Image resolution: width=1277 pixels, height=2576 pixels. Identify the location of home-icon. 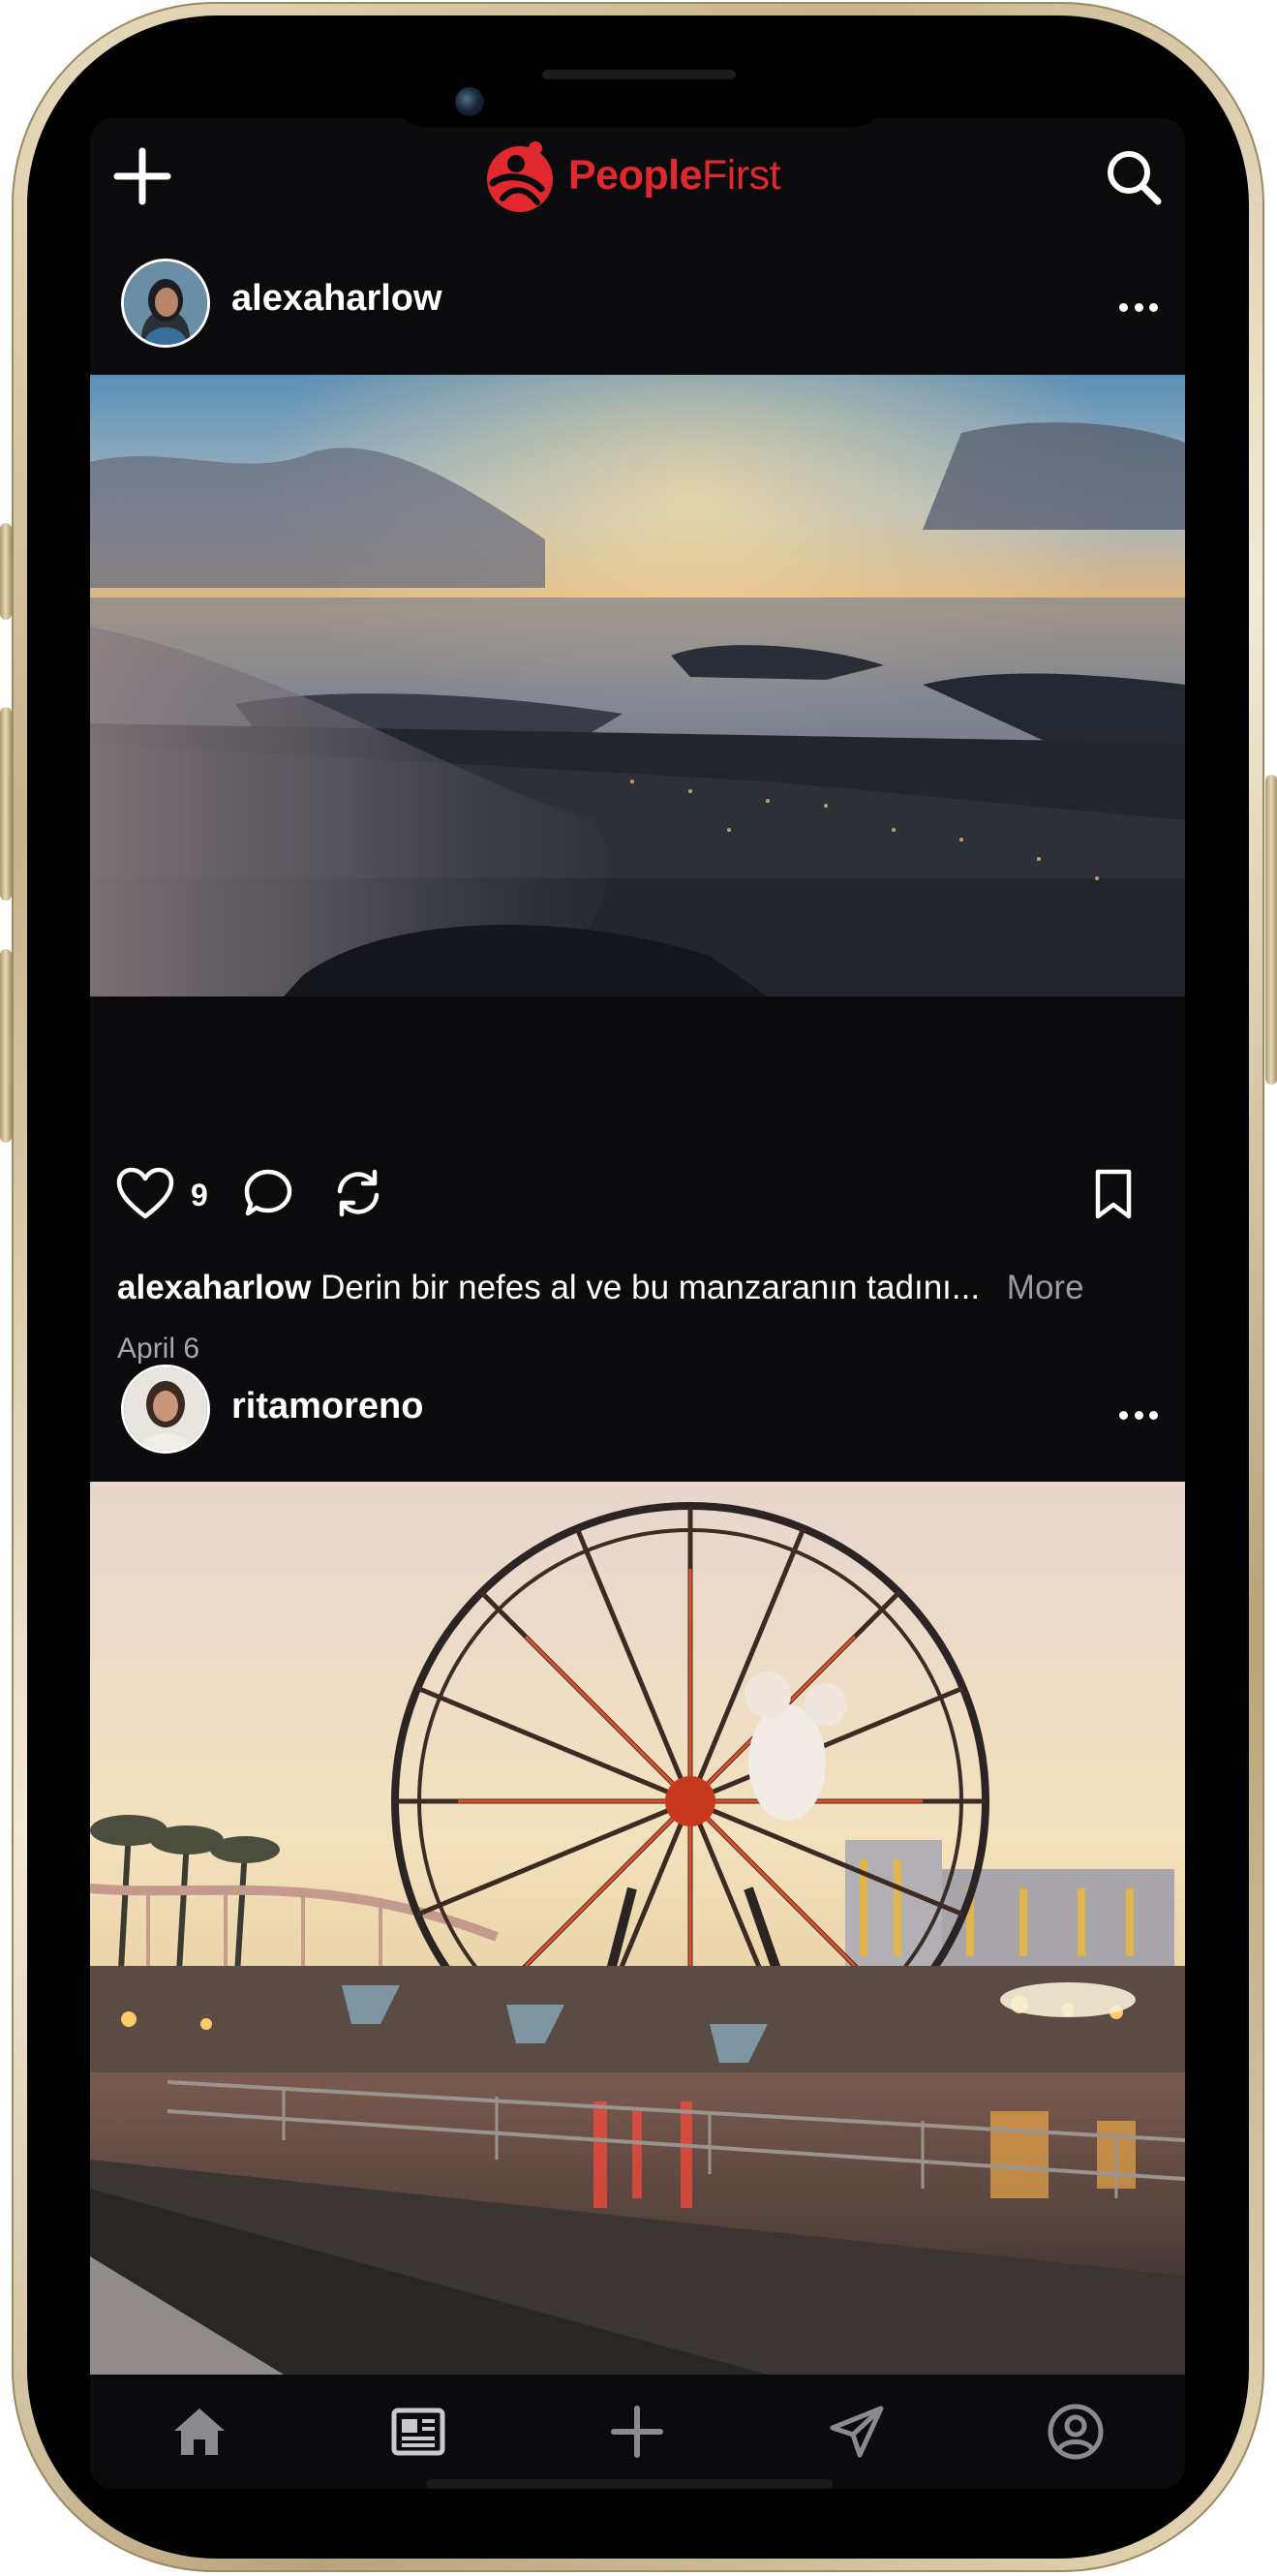
(200, 2431).